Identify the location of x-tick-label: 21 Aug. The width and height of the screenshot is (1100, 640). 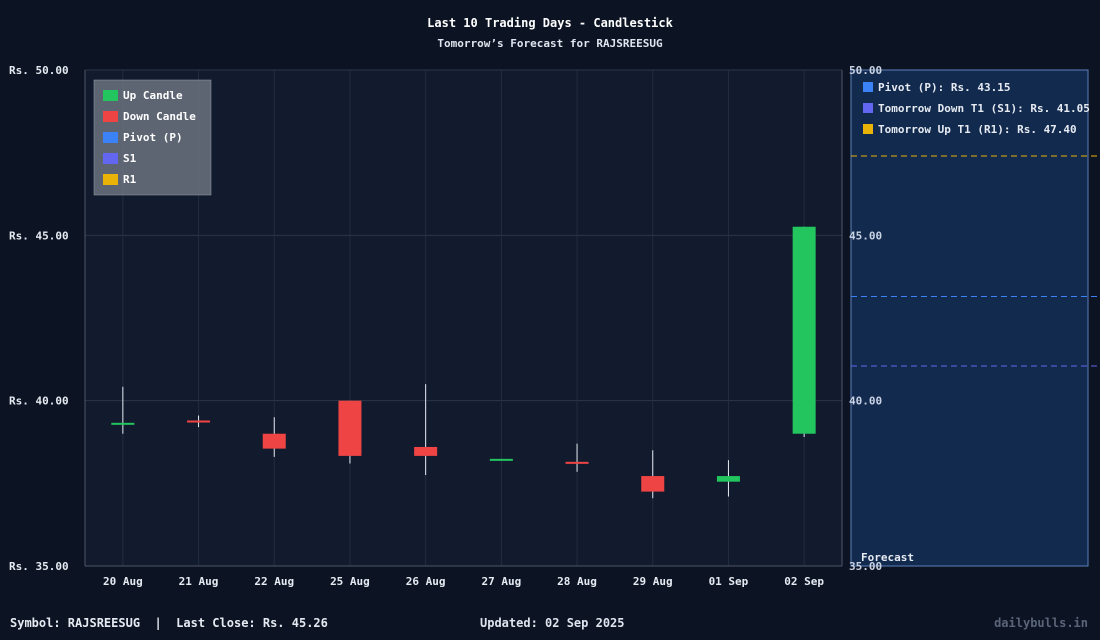
(199, 581).